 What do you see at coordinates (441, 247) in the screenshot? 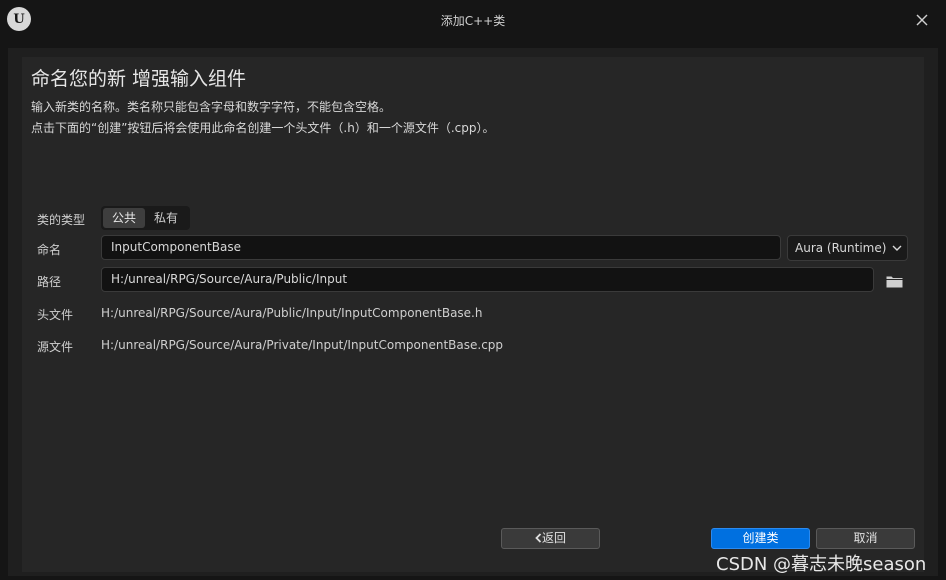
I see `class-name-input: InputComponentBase` at bounding box center [441, 247].